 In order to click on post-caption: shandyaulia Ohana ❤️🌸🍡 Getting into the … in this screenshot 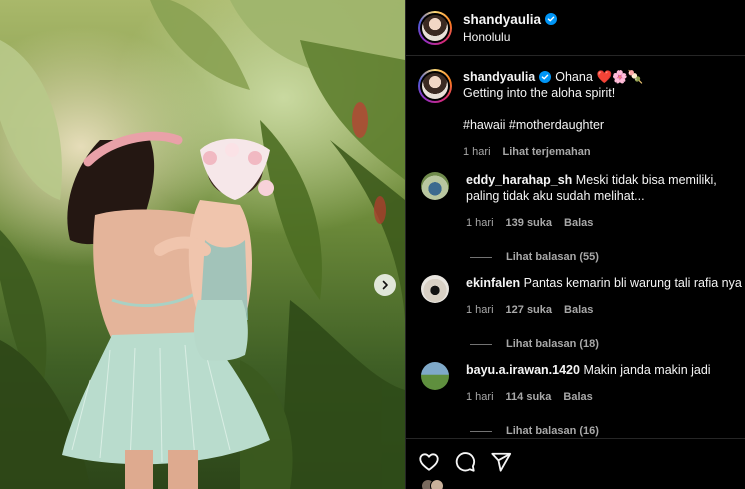, I will do `click(575, 108)`.